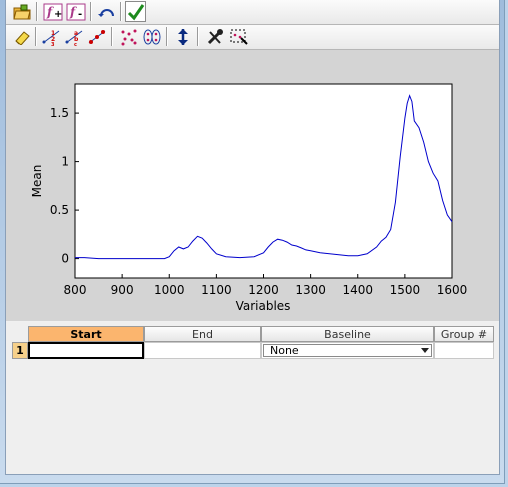 The width and height of the screenshot is (508, 487). I want to click on x-tick-label: 1600, so click(452, 290).